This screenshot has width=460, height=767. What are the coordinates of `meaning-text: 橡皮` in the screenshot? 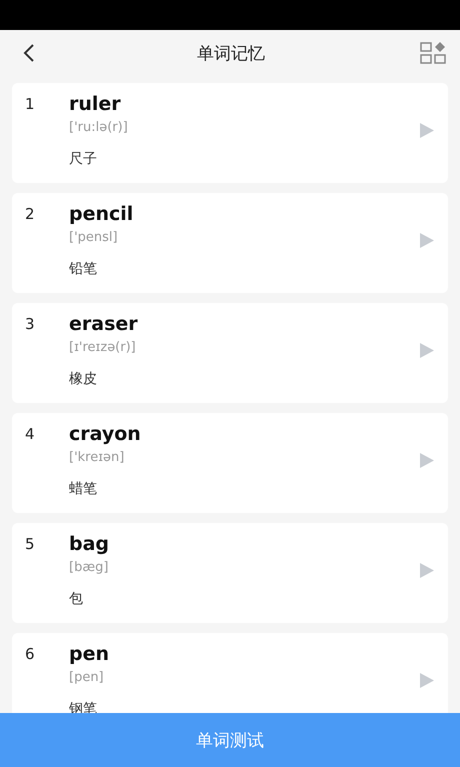 It's located at (83, 379).